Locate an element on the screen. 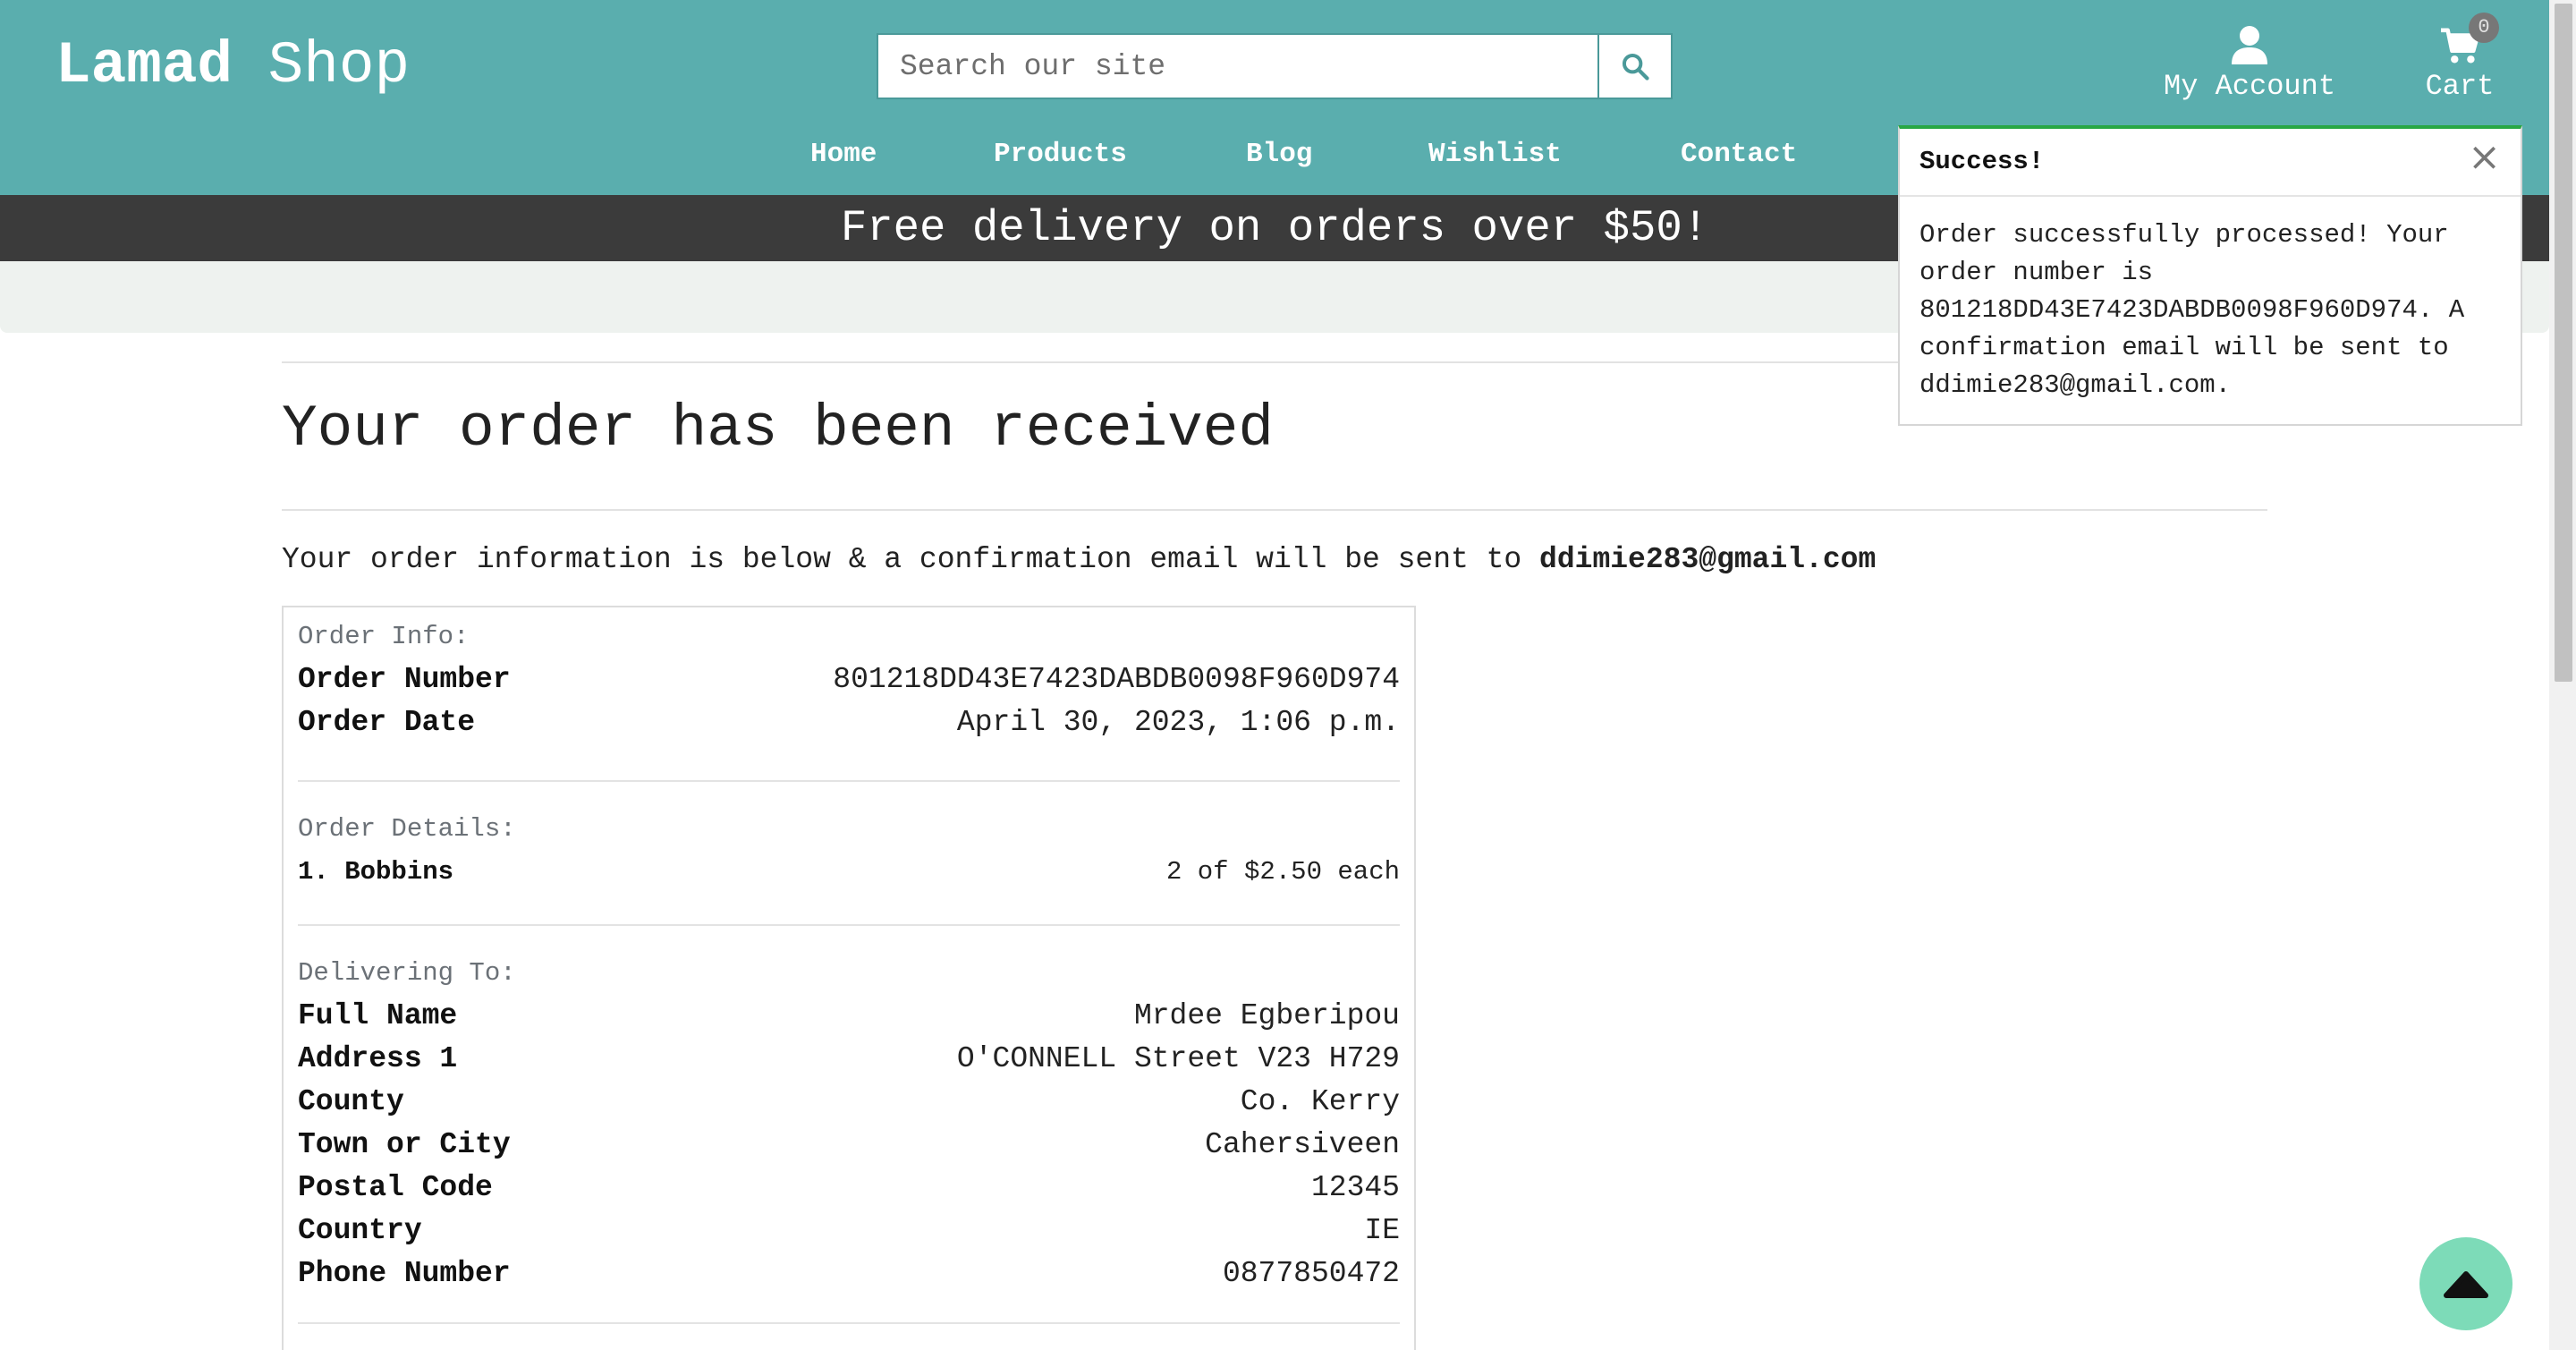 The height and width of the screenshot is (1350, 2576). toast-title: Success! is located at coordinates (1982, 161).